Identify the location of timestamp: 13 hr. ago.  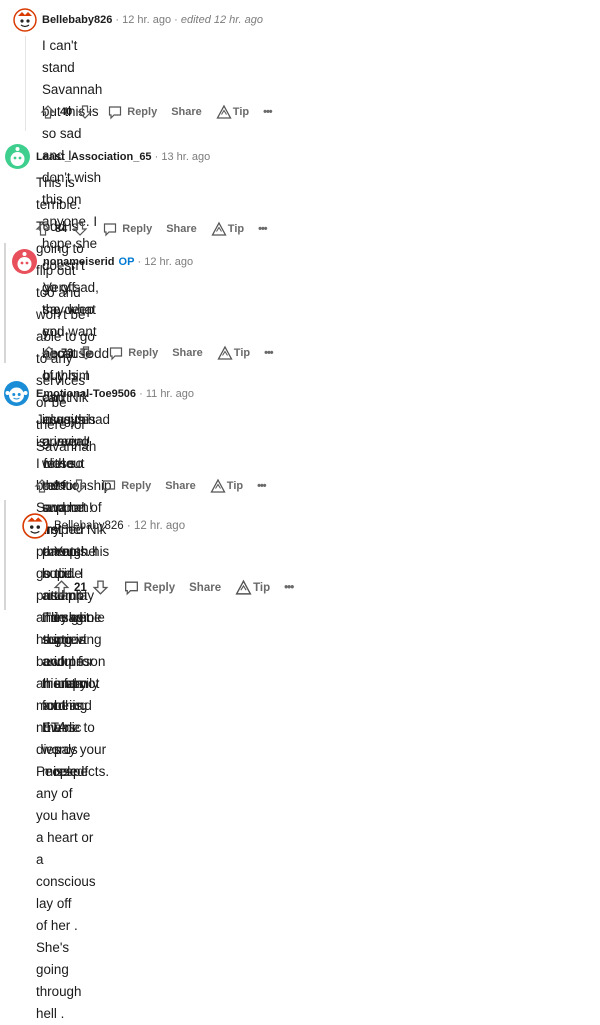
(185, 157).